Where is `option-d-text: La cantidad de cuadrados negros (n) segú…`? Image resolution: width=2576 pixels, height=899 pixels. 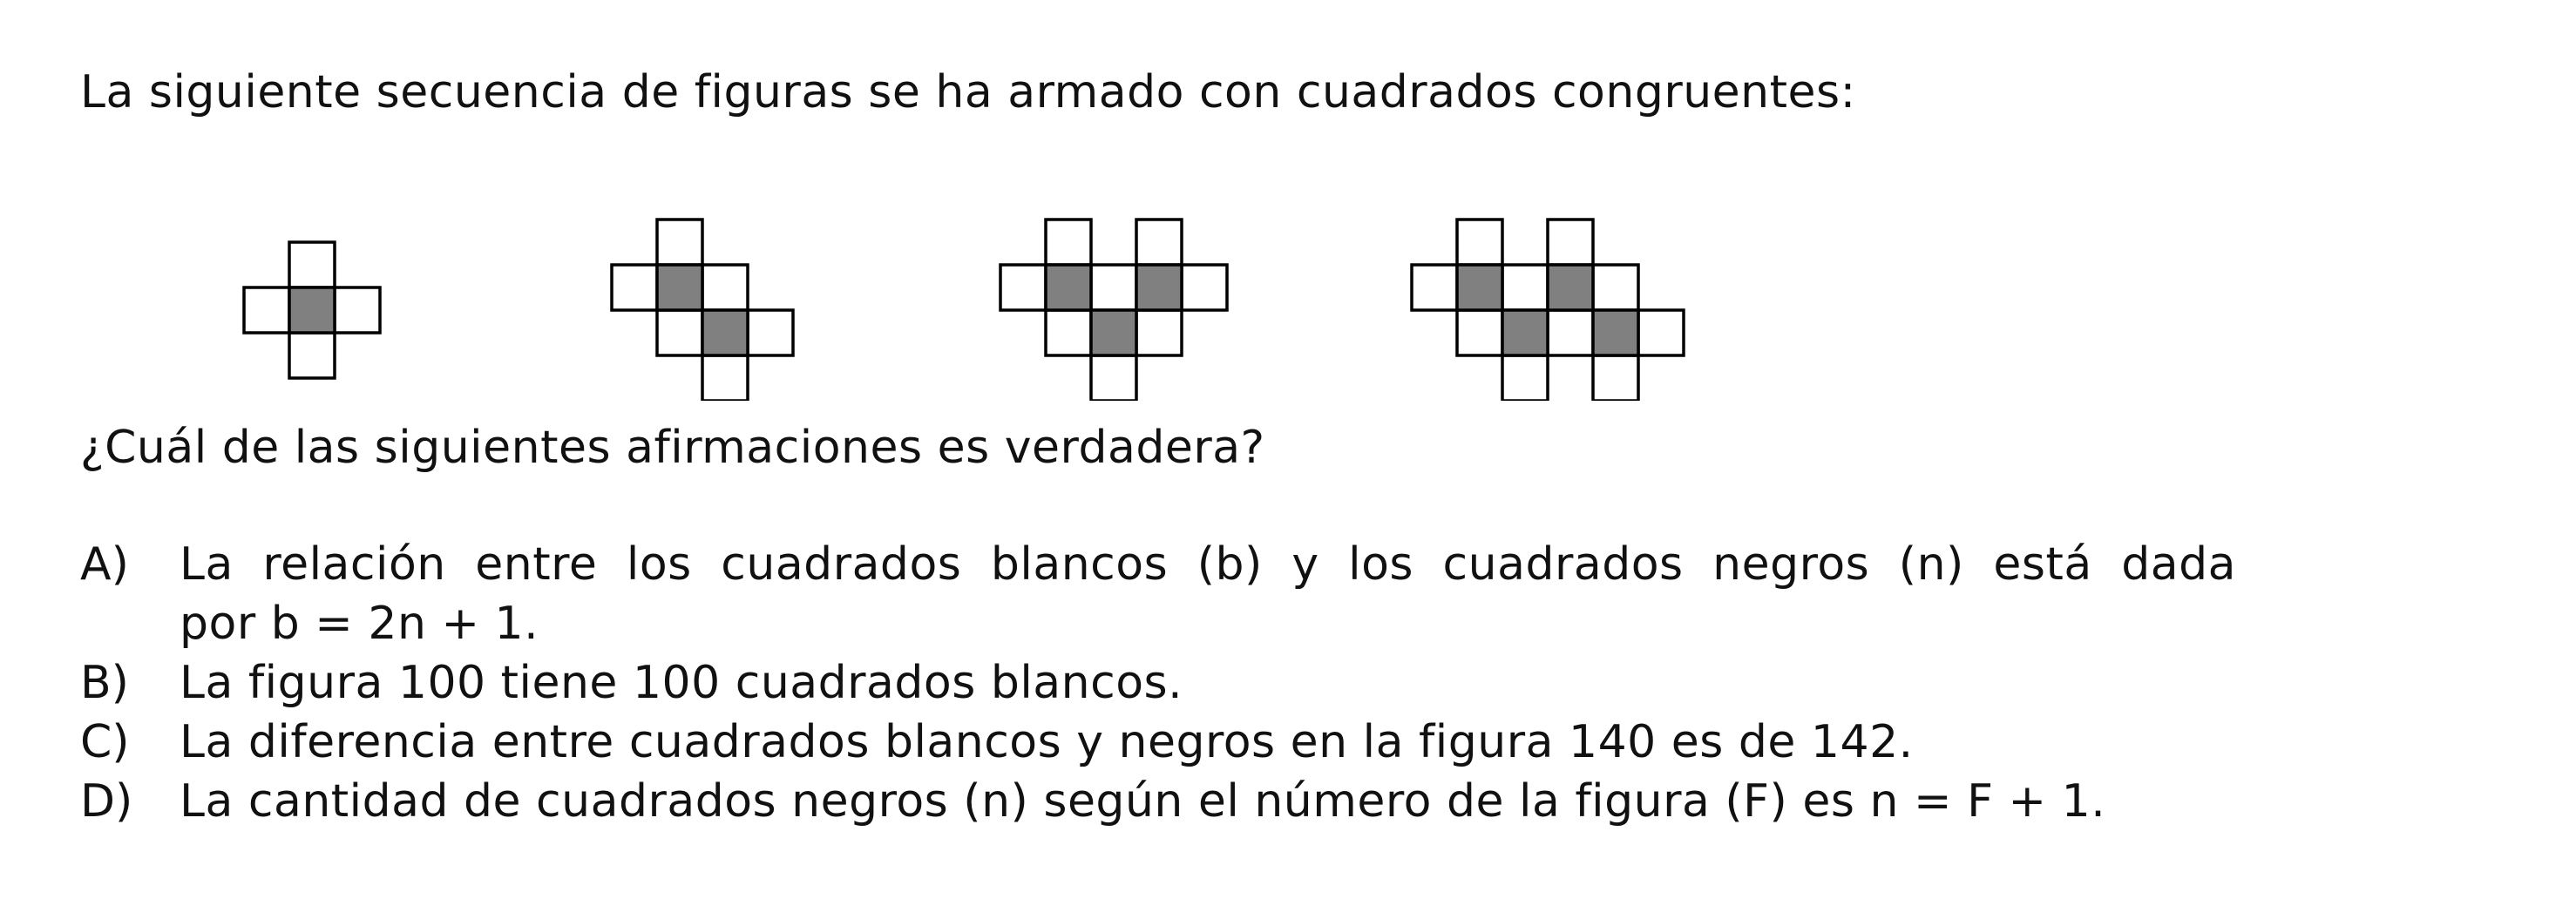
option-d-text: La cantidad de cuadrados negros (n) segú… is located at coordinates (1143, 801).